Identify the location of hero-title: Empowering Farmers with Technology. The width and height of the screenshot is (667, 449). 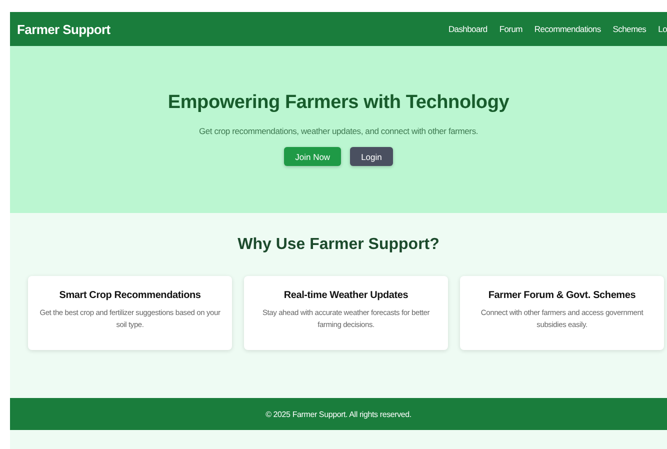
(339, 103).